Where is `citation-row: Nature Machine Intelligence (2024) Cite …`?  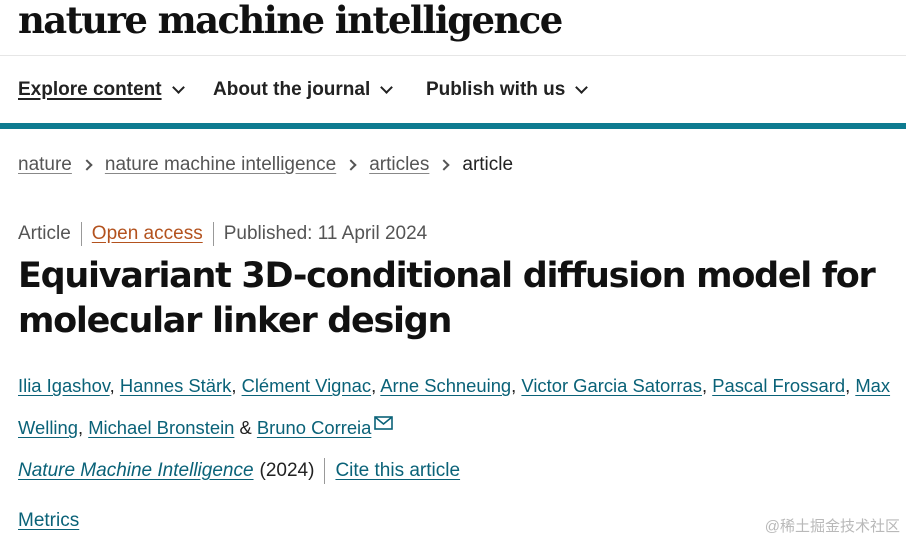
citation-row: Nature Machine Intelligence (2024) Cite … is located at coordinates (239, 471).